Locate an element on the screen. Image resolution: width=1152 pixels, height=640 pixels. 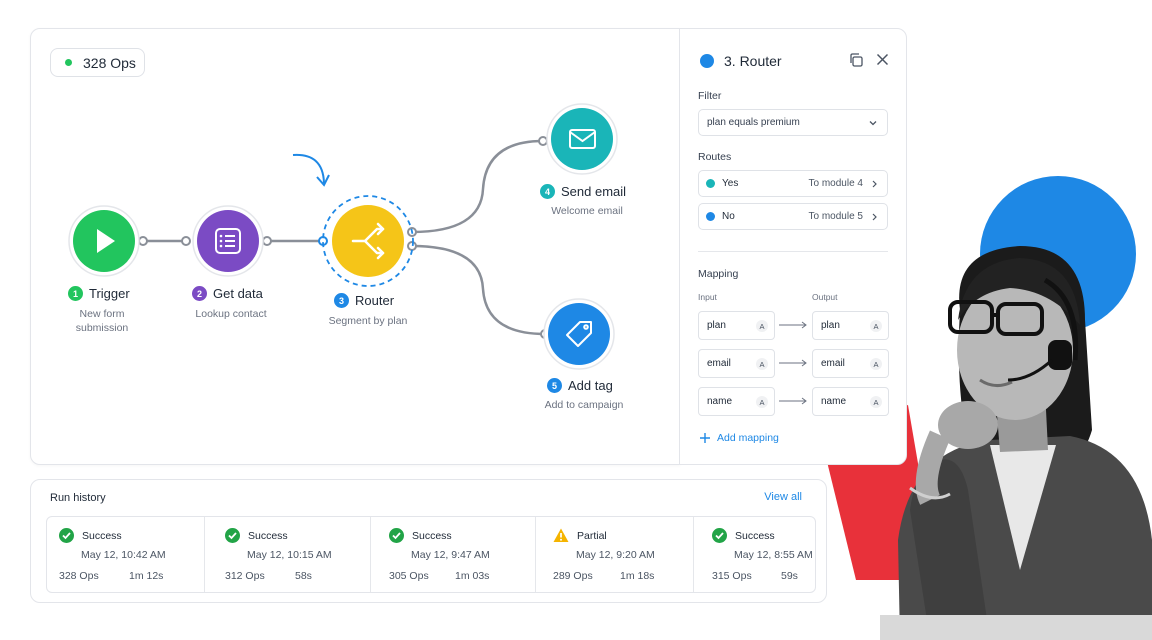
mapping-output-field: plan A is located at coordinates (850, 325).